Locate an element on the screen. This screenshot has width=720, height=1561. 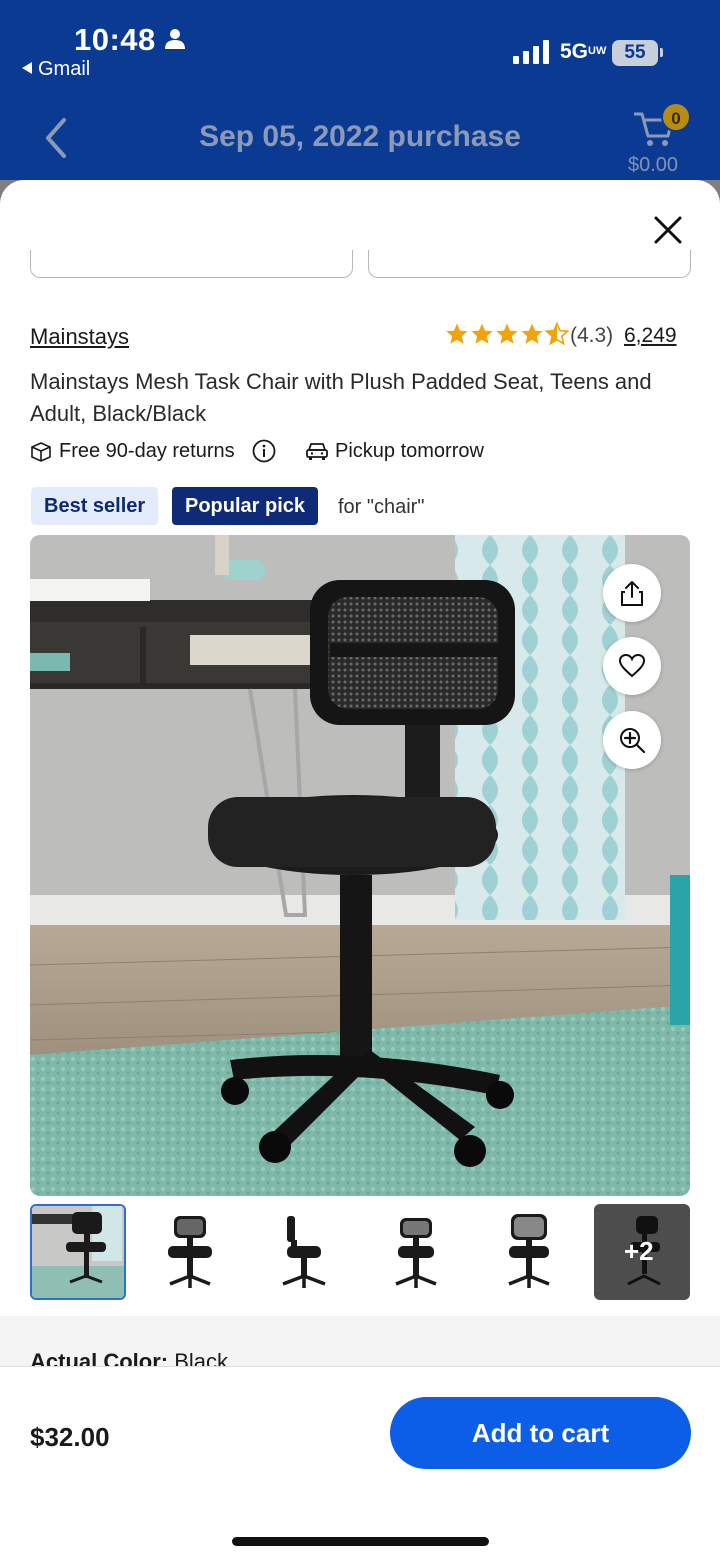
actual-color: Actual Color: Black is located at coordinates (129, 1357).